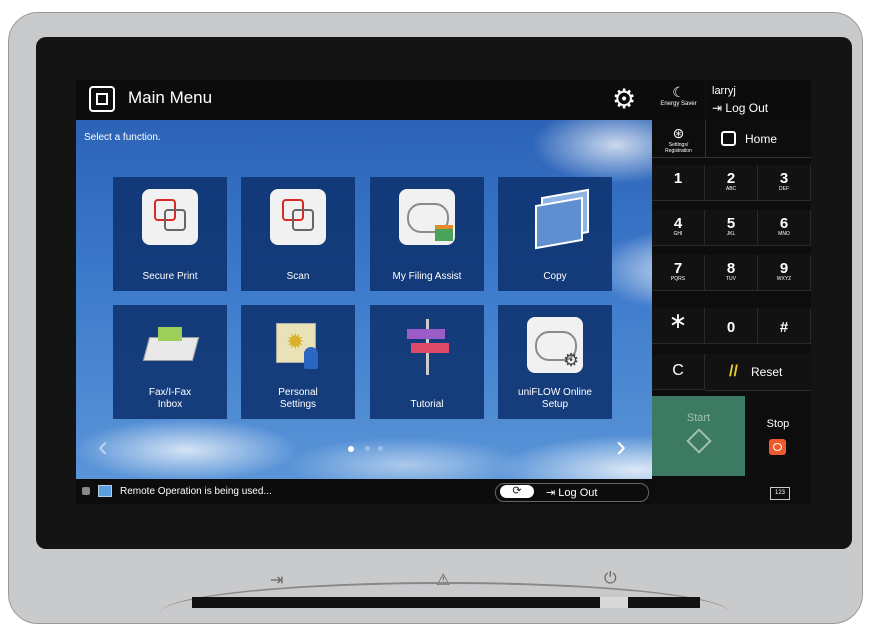 This screenshot has width=869, height=644. I want to click on gear-icon: ⚙, so click(624, 99).